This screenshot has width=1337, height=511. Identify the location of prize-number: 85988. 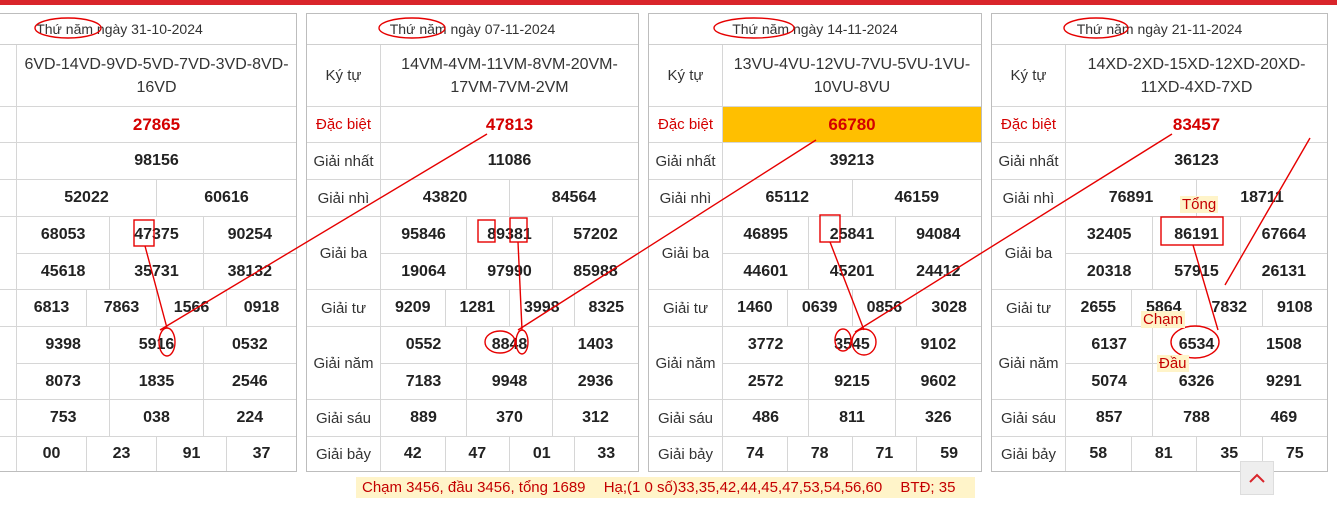
(595, 271).